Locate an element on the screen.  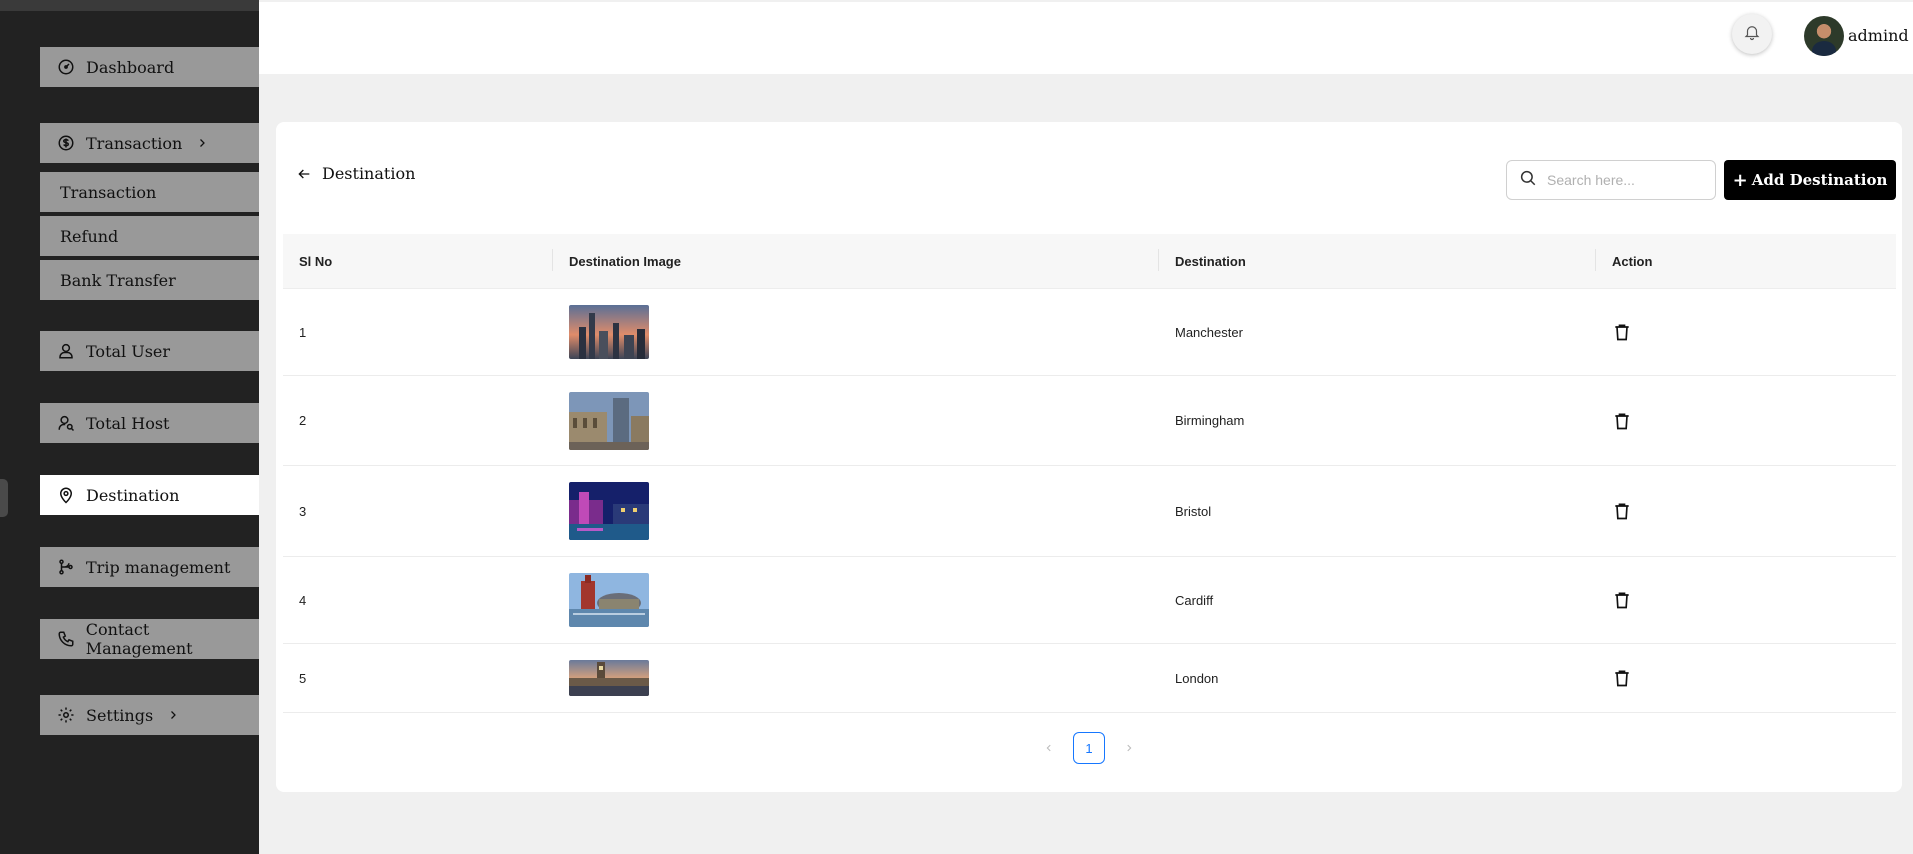
bristol-image is located at coordinates (609, 511).